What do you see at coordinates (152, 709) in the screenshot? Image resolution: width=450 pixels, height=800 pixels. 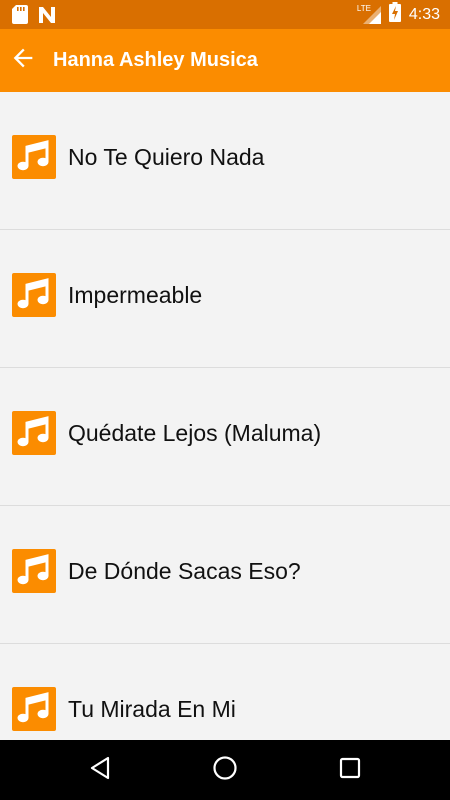 I see `song-title: Tu Mirada En Mi` at bounding box center [152, 709].